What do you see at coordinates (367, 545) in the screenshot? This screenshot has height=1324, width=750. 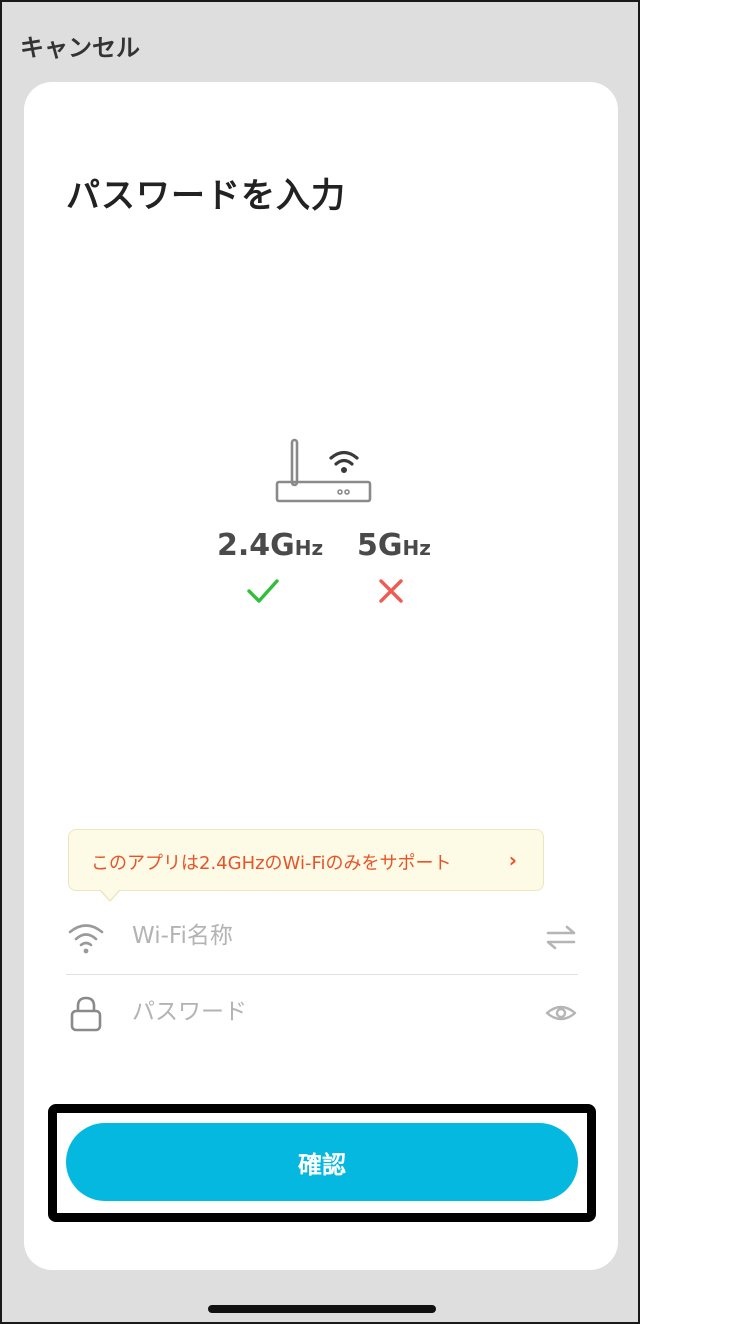 I see `band-5ghz-value: 5` at bounding box center [367, 545].